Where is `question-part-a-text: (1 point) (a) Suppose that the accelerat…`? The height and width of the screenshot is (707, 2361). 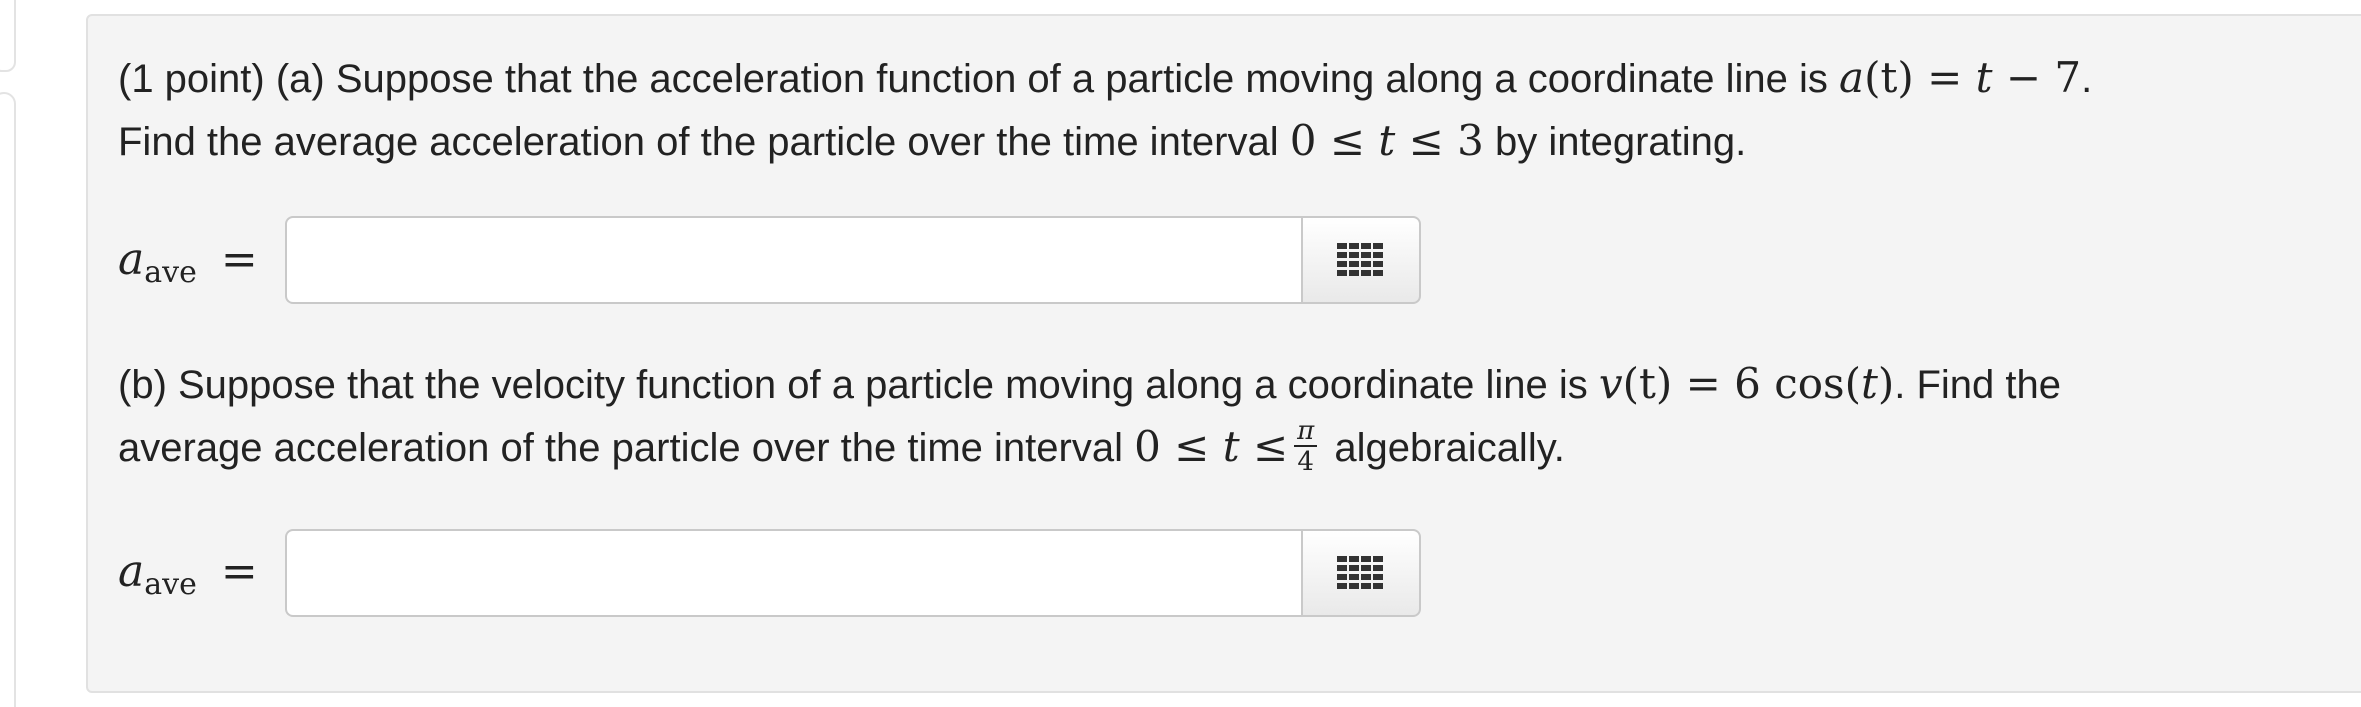 question-part-a-text: (1 point) (a) Suppose that the accelerat… is located at coordinates (1105, 110).